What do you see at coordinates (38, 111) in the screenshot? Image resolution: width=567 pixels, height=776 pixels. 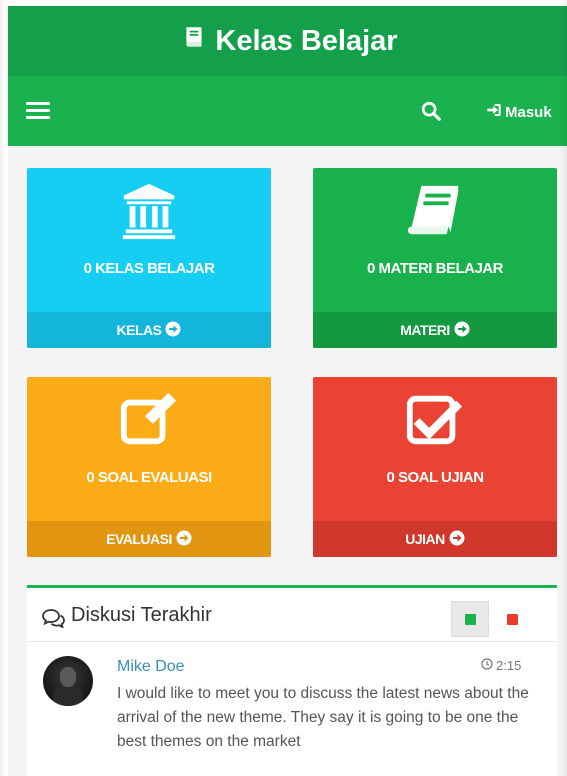 I see `hamburger-icon` at bounding box center [38, 111].